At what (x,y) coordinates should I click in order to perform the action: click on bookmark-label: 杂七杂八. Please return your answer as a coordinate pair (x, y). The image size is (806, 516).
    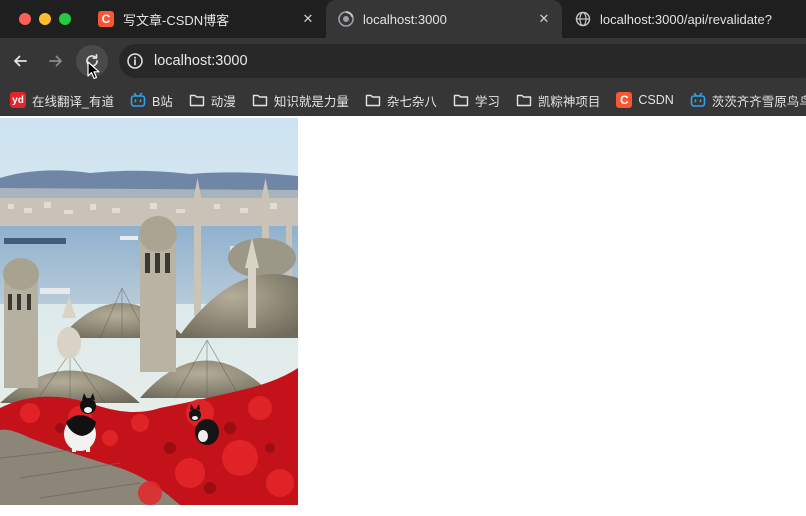
    Looking at the image, I should click on (411, 101).